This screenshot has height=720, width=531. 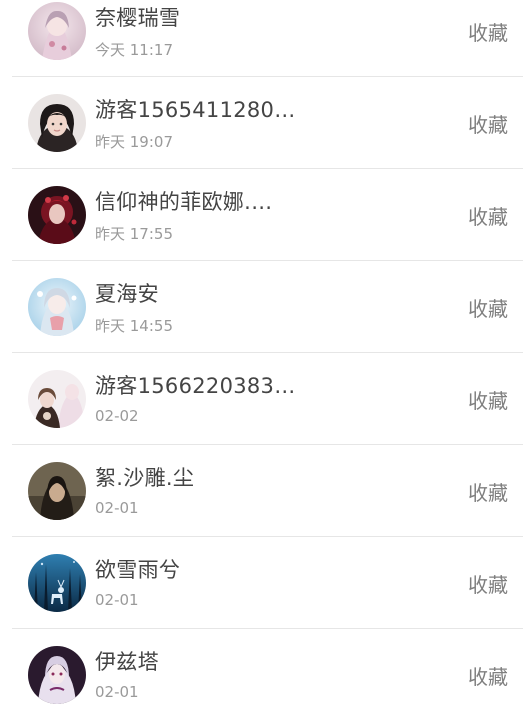 What do you see at coordinates (57, 491) in the screenshot?
I see `dark-hair-girl-avatar-icon` at bounding box center [57, 491].